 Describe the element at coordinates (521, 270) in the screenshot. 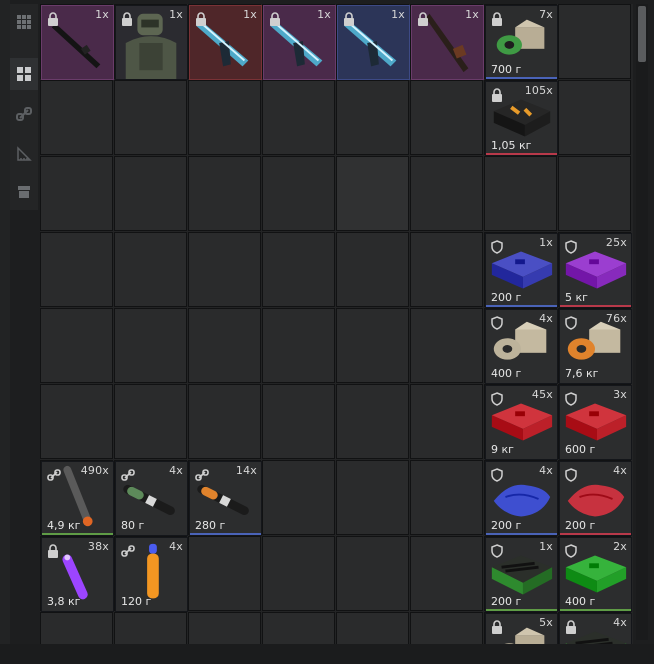

I see `inventory-item-blue-case: 1x 200 г` at that location.